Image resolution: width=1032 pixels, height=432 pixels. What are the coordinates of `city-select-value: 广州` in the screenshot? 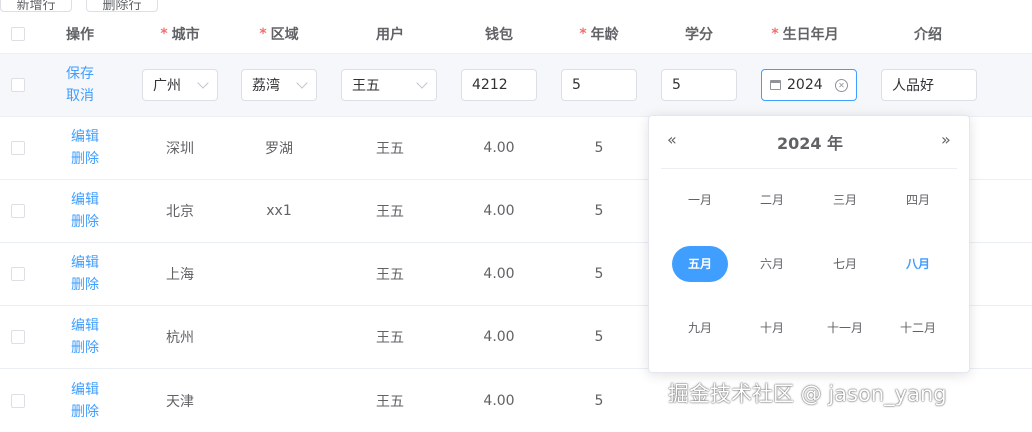 It's located at (167, 86).